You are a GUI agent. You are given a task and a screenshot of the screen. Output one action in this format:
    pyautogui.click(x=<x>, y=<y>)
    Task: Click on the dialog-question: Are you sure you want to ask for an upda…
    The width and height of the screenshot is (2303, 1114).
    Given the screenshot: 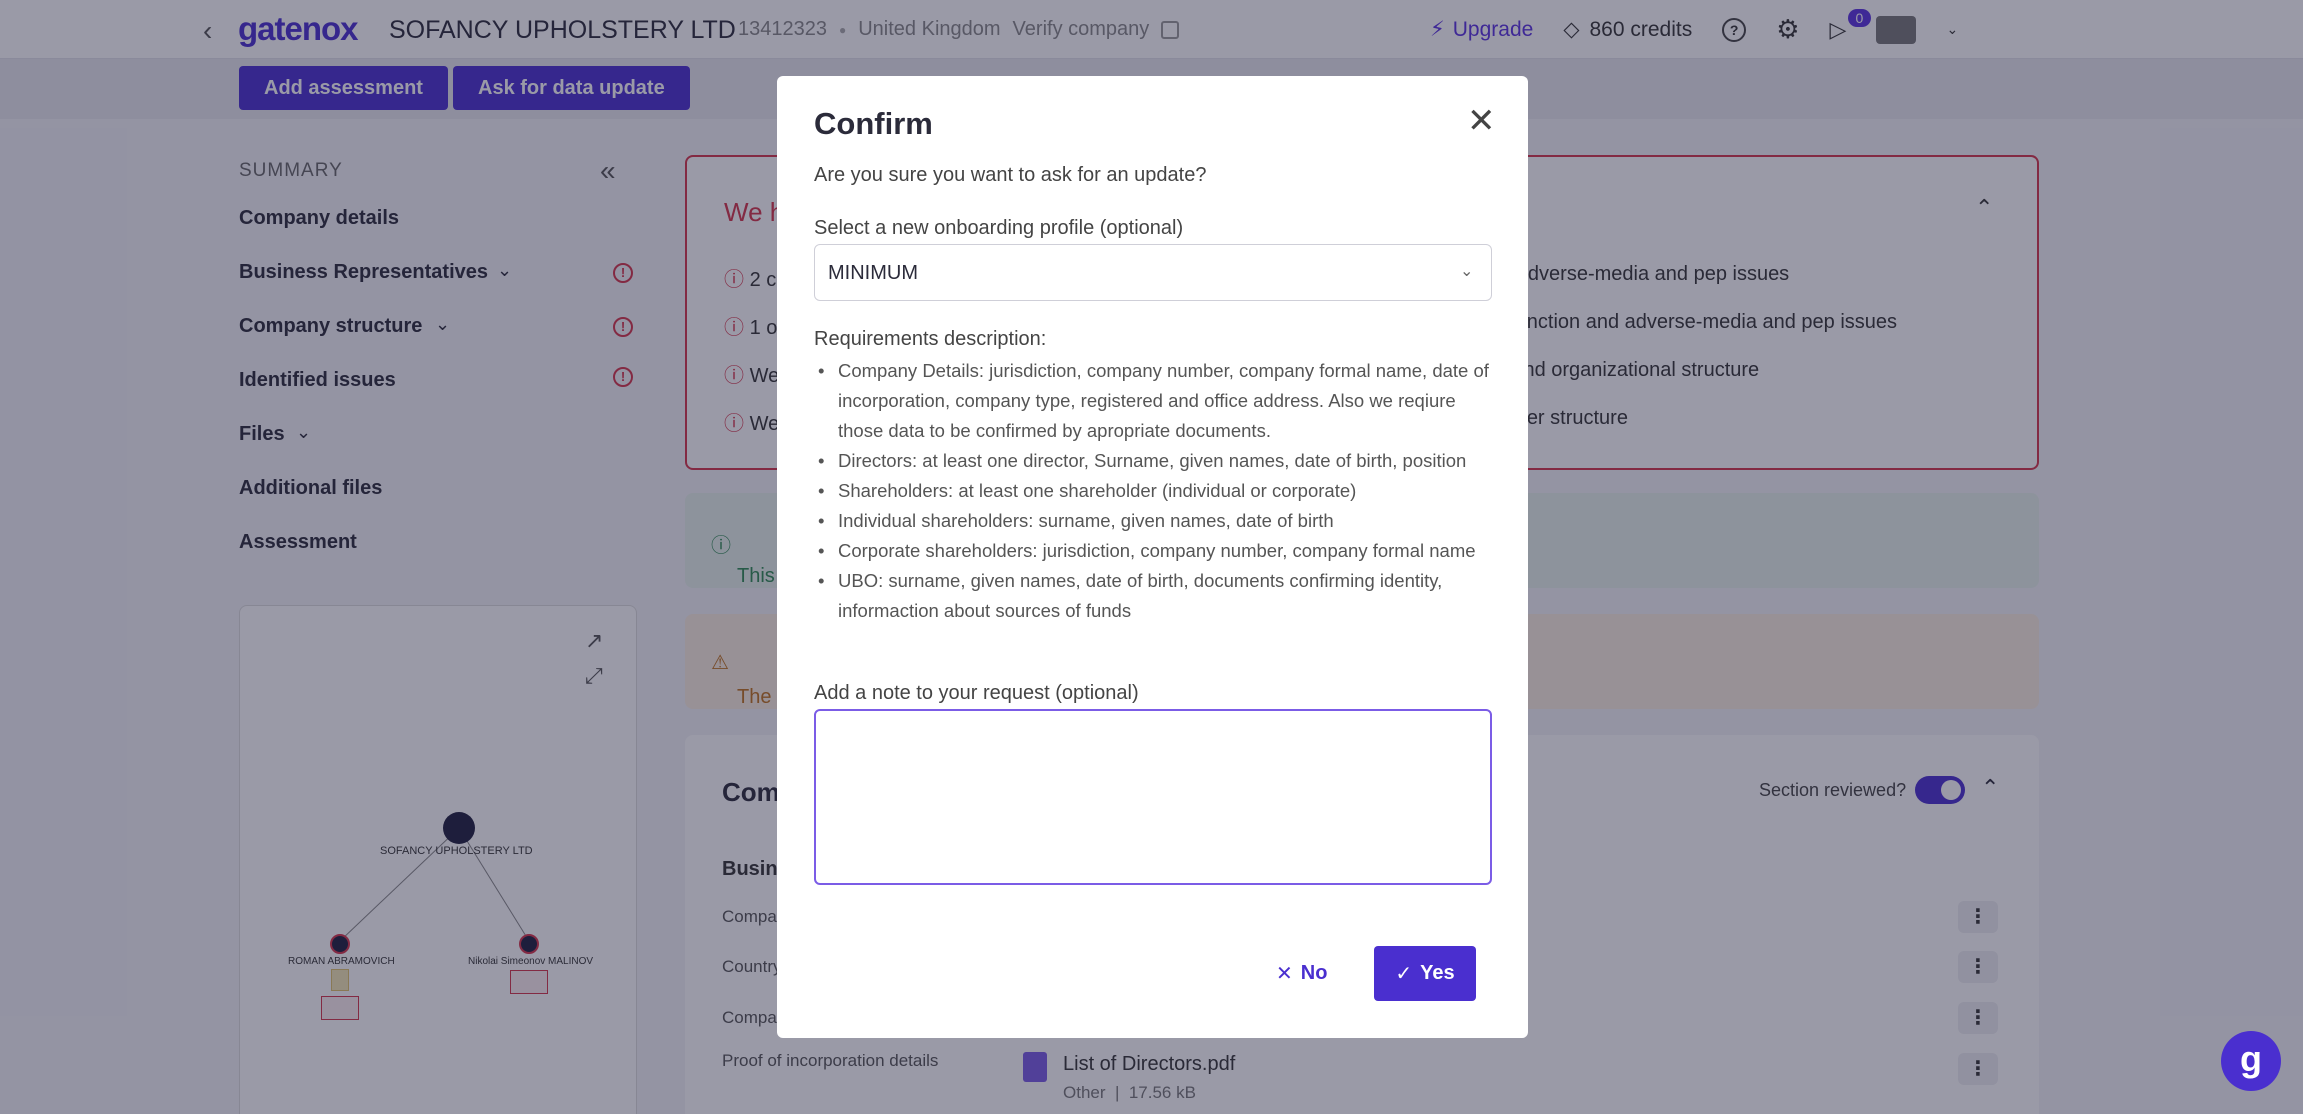 What is the action you would take?
    pyautogui.click(x=1010, y=175)
    